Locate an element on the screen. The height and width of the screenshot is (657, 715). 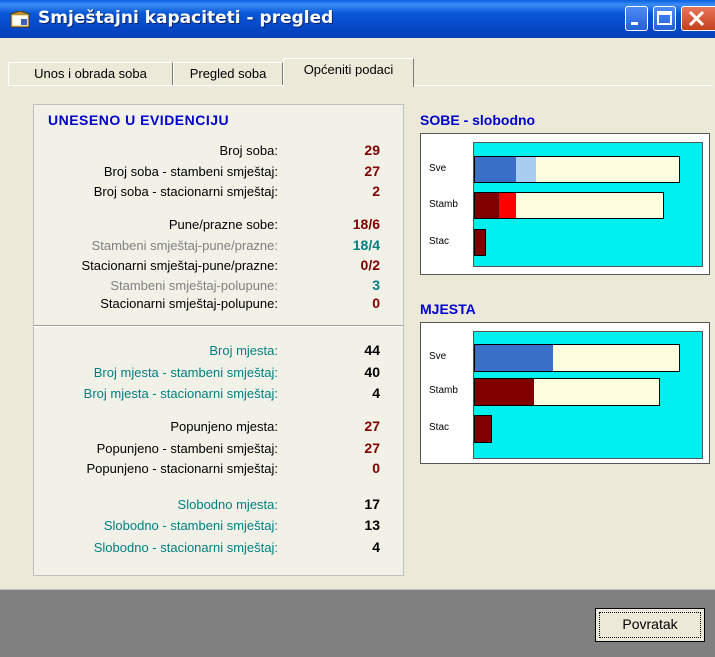
stat-label: Stacionarni smještaj-polupune: is located at coordinates (189, 303).